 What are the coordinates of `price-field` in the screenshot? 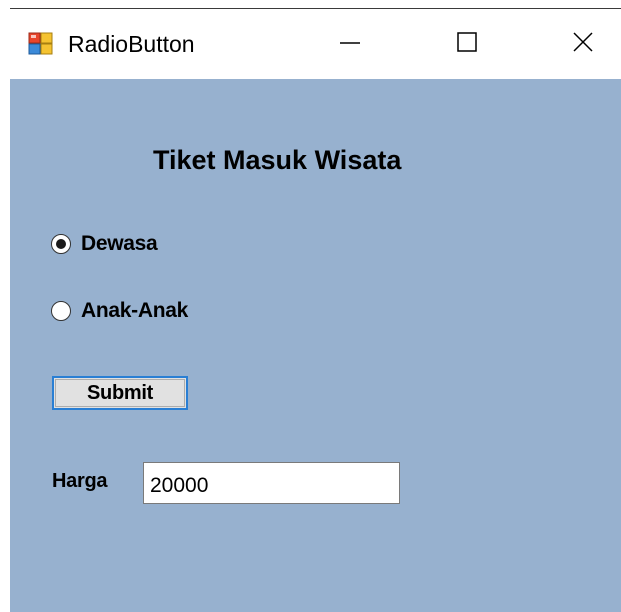 It's located at (271, 483).